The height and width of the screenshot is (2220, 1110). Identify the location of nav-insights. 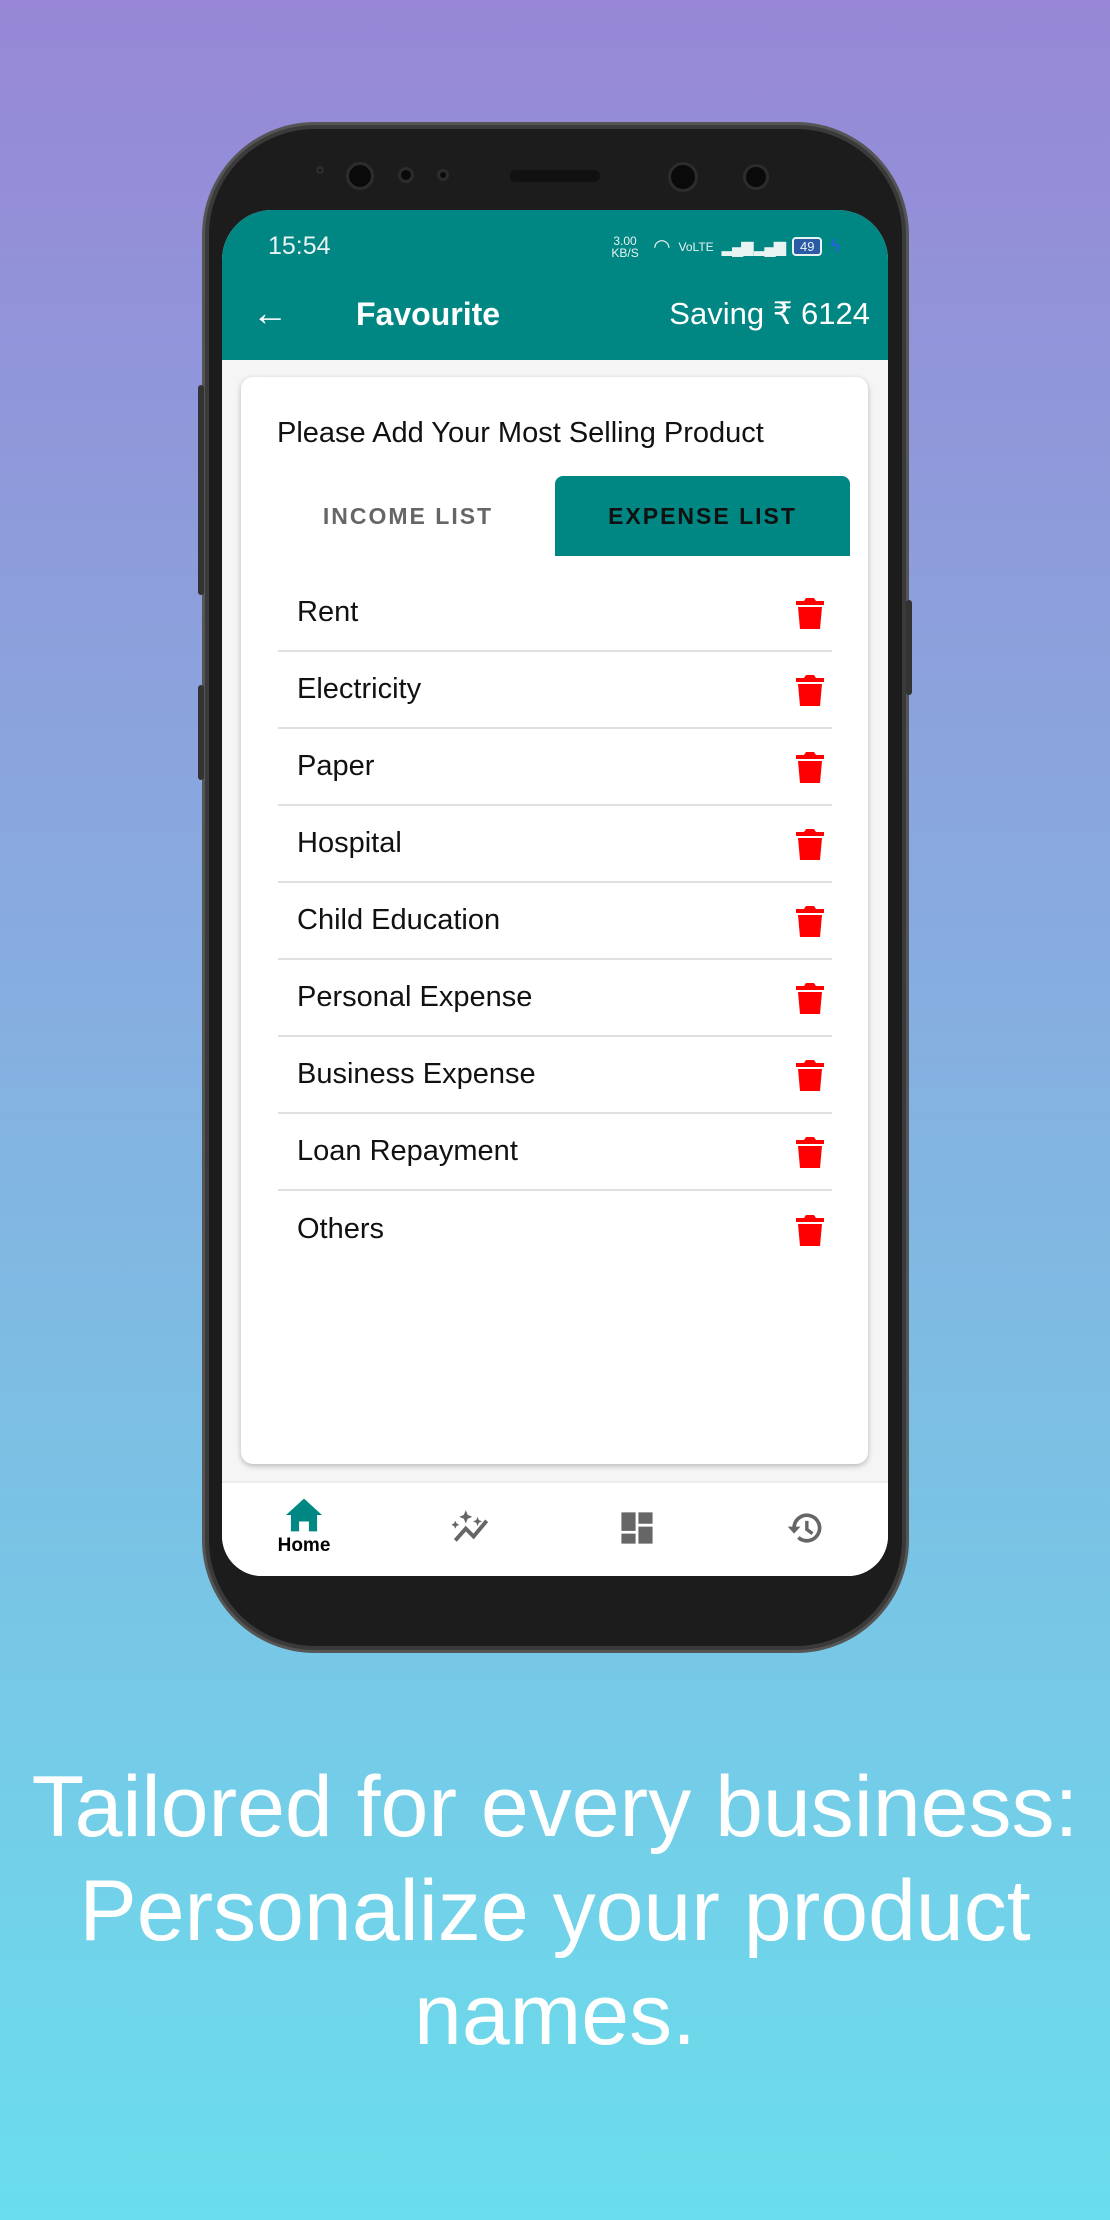
(471, 1526).